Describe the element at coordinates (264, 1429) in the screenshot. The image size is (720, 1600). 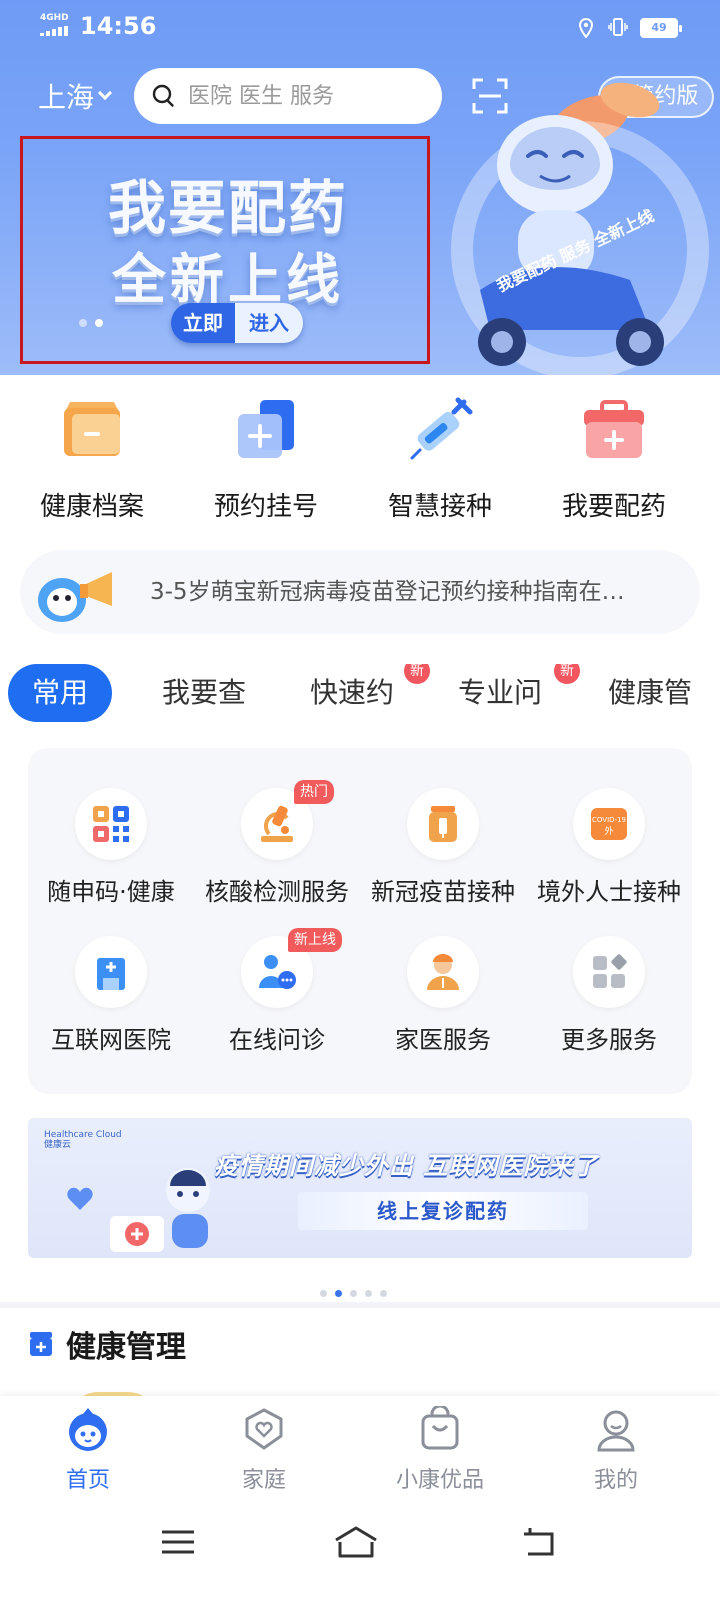
I see `family-heart-icon` at that location.